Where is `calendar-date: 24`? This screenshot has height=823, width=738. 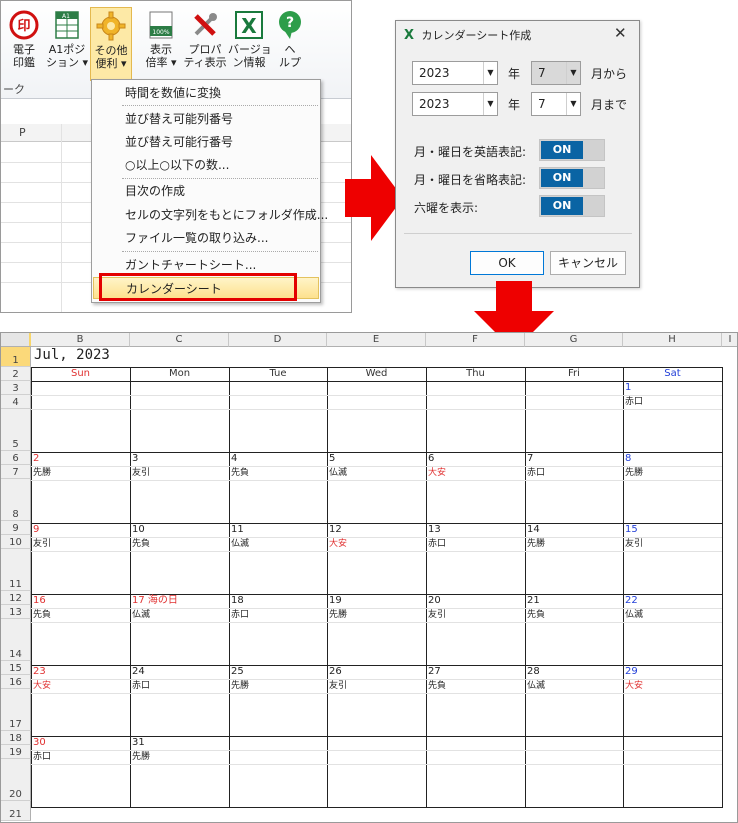
calendar-date: 24 is located at coordinates (138, 672).